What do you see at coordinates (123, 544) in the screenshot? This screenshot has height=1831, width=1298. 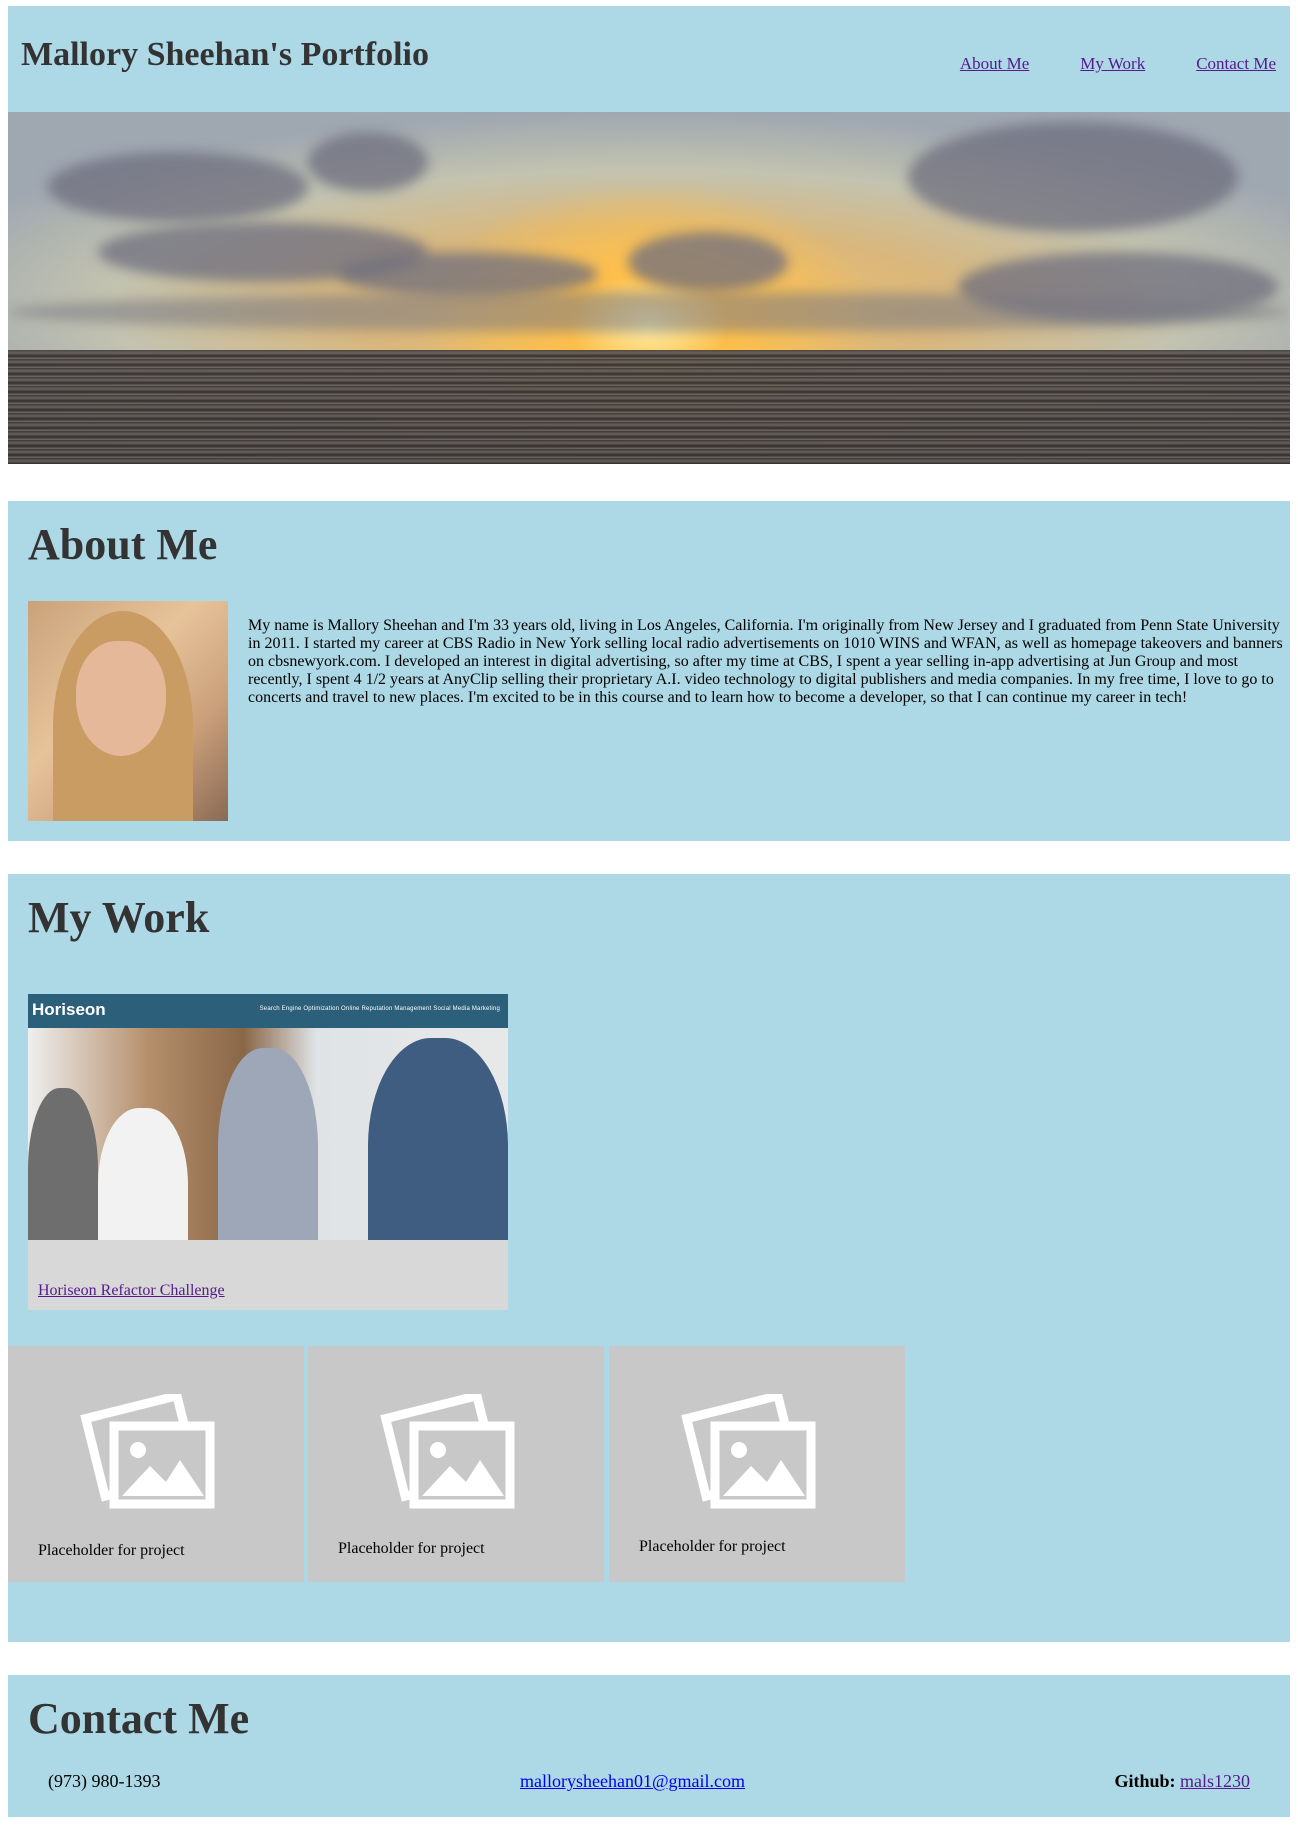 I see `about-heading: About Me` at bounding box center [123, 544].